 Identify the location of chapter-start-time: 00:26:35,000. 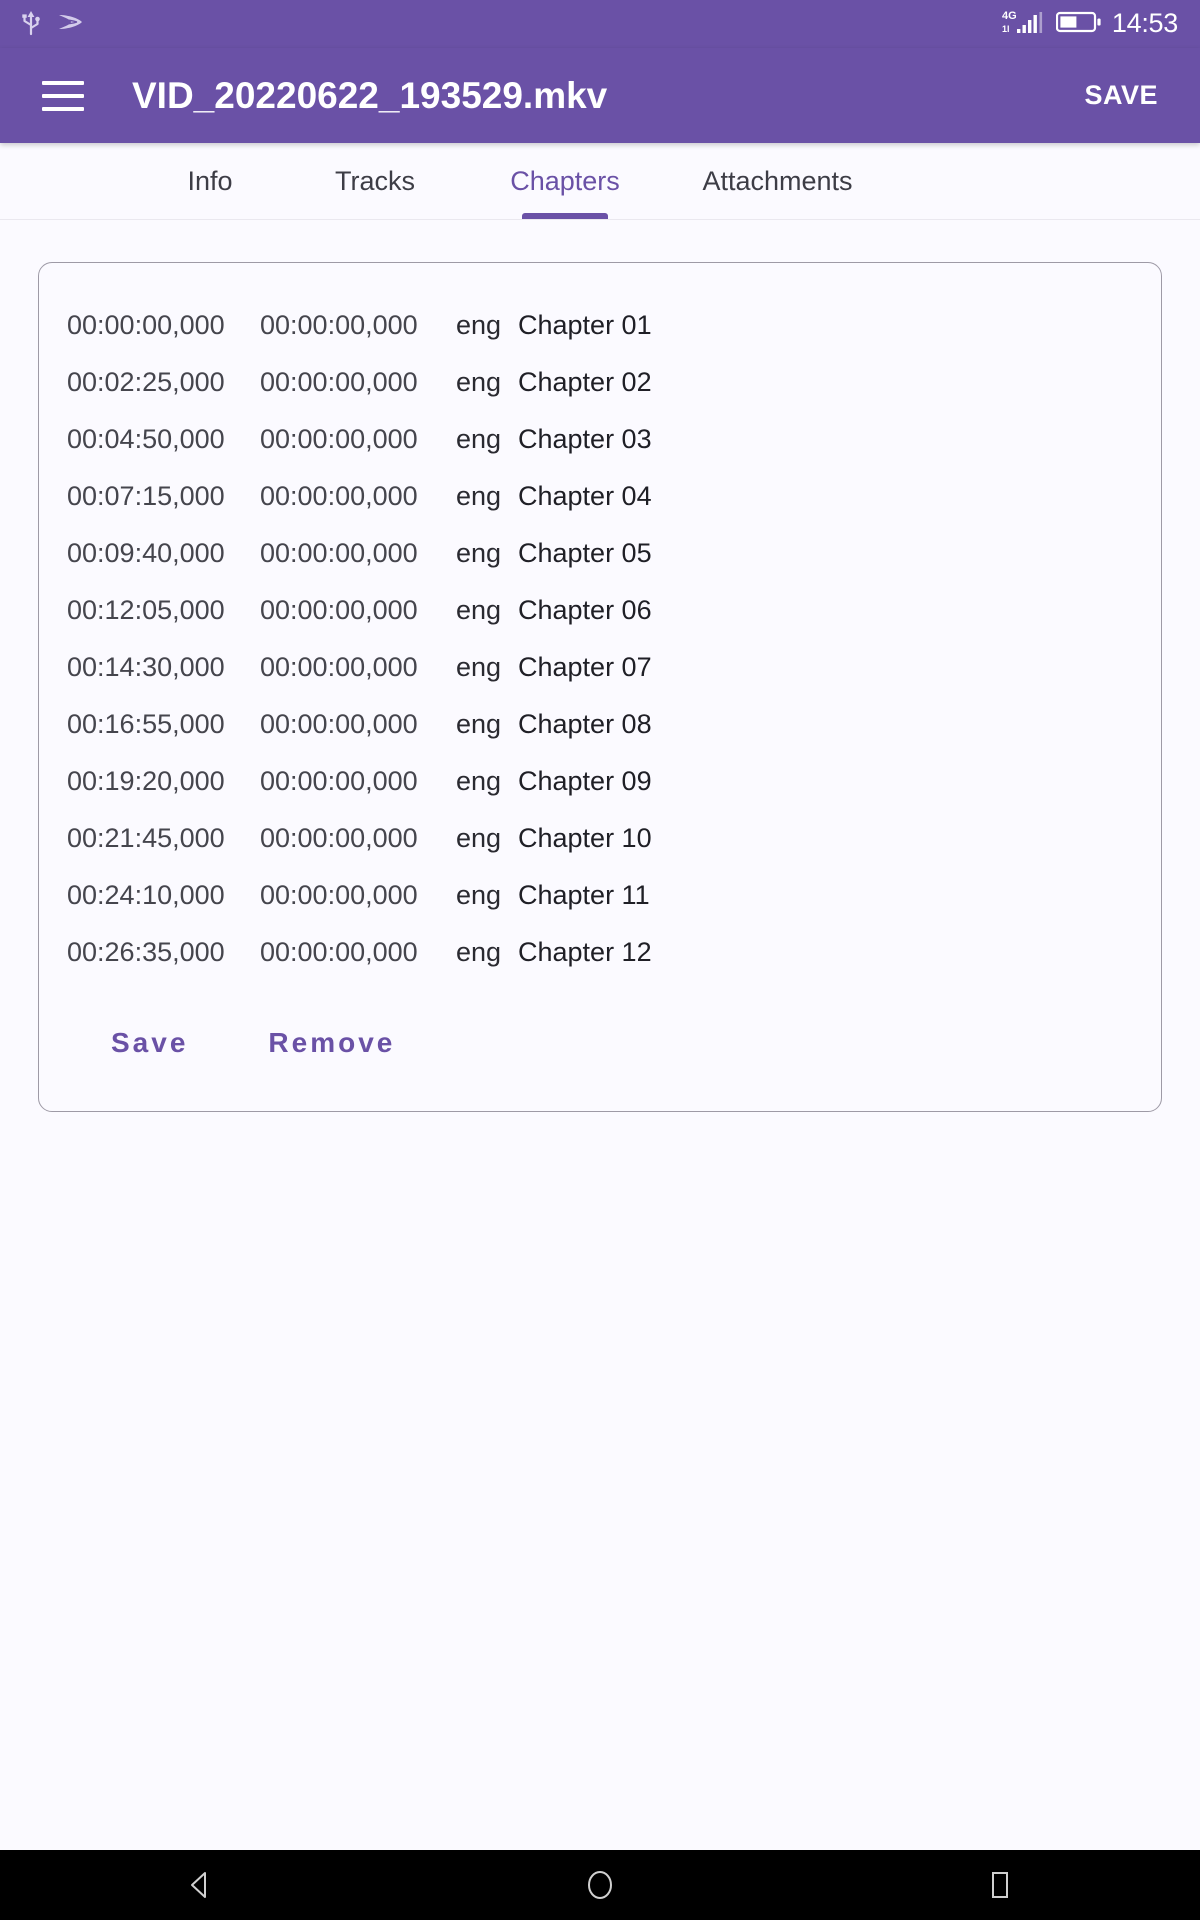
(146, 952).